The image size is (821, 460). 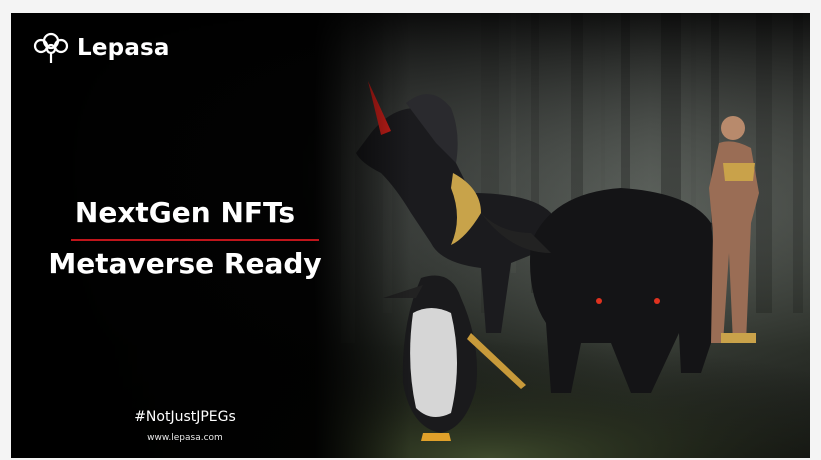 What do you see at coordinates (185, 417) in the screenshot?
I see `hashtag-text: #NotJustJPEGs` at bounding box center [185, 417].